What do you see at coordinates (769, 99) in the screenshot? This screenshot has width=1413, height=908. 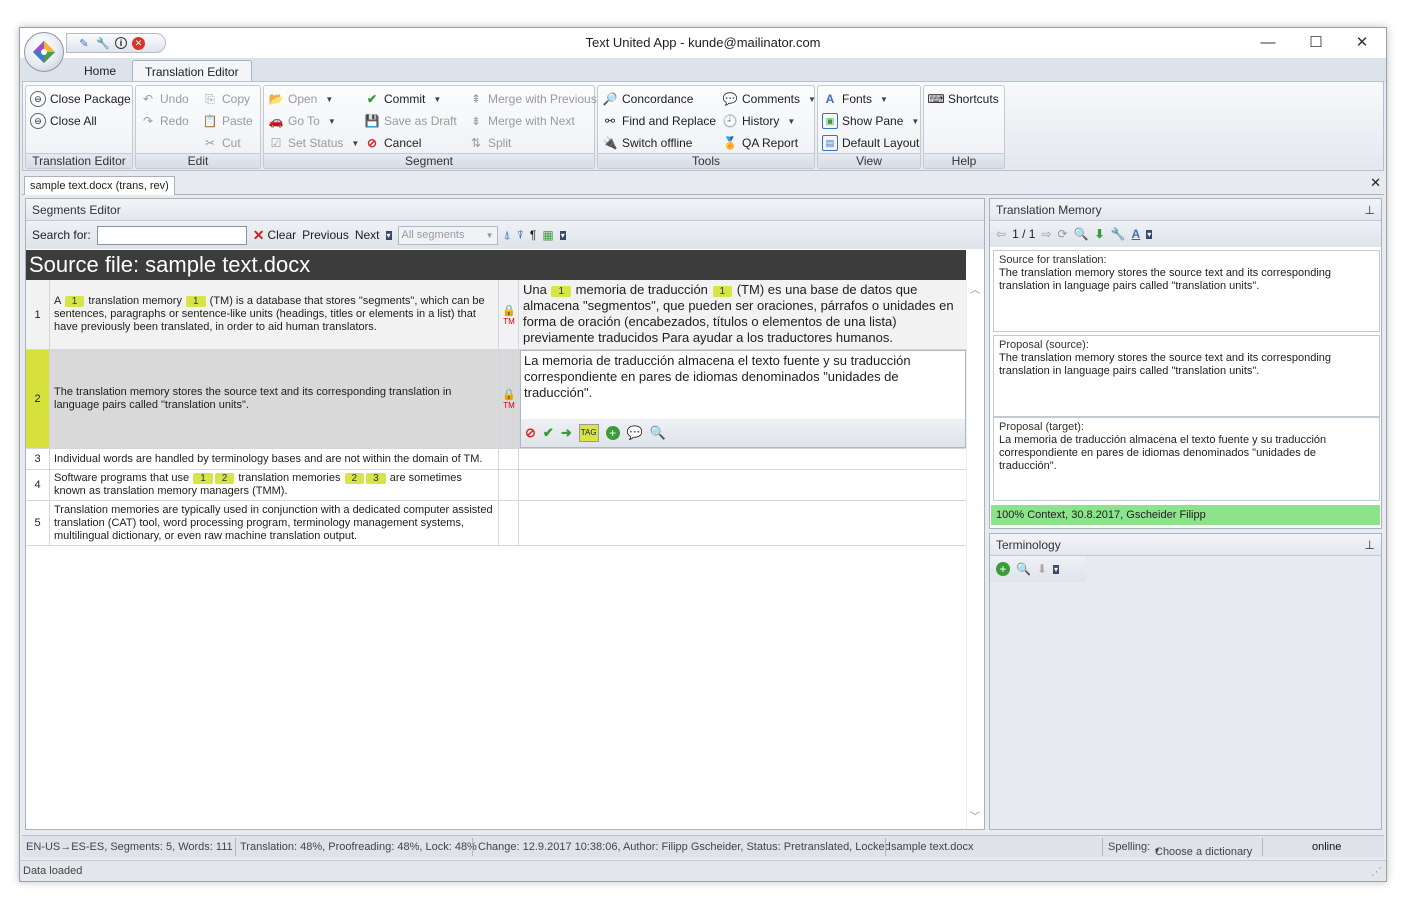 I see `comments-button: 💬 Comments ▼` at bounding box center [769, 99].